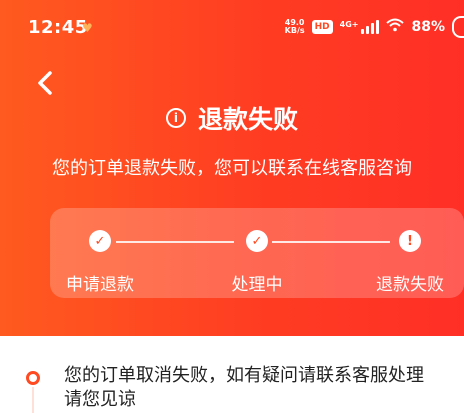 The height and width of the screenshot is (413, 464). What do you see at coordinates (322, 27) in the screenshot?
I see `hd-badge: HD` at bounding box center [322, 27].